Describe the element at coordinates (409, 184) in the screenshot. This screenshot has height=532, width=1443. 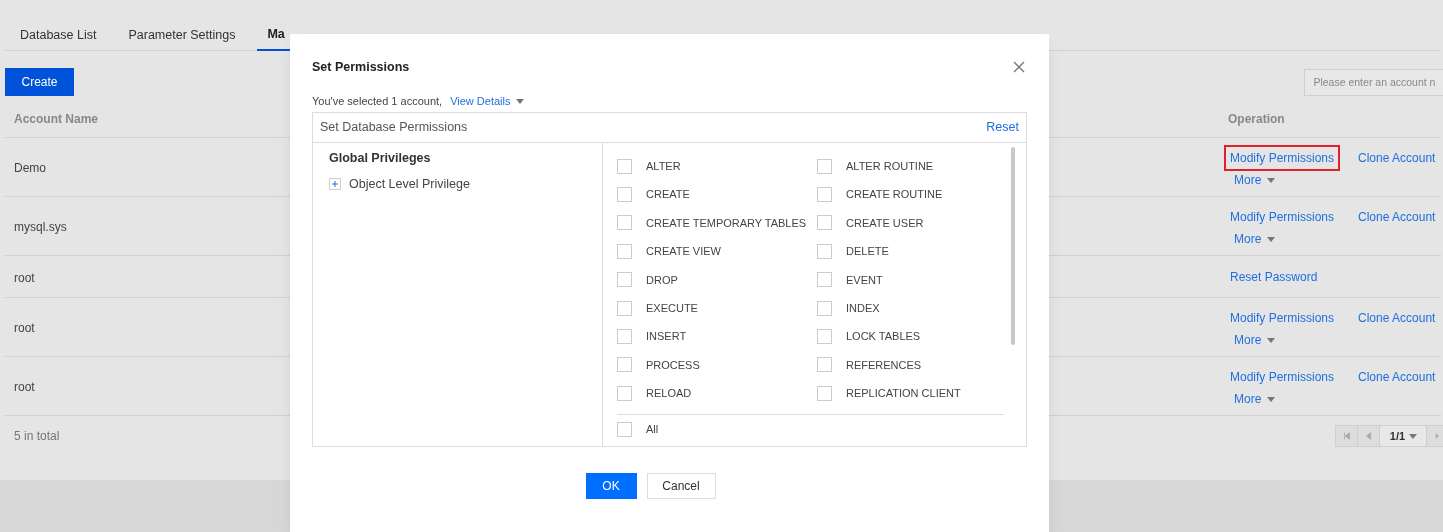
I see `tree-item: Object Level Privilege` at that location.